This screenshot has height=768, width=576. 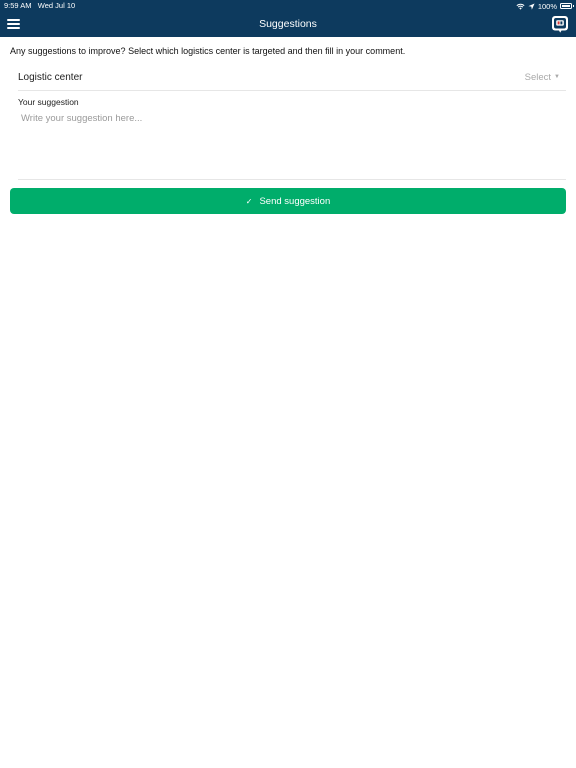 What do you see at coordinates (560, 24) in the screenshot?
I see `app-logo-icon` at bounding box center [560, 24].